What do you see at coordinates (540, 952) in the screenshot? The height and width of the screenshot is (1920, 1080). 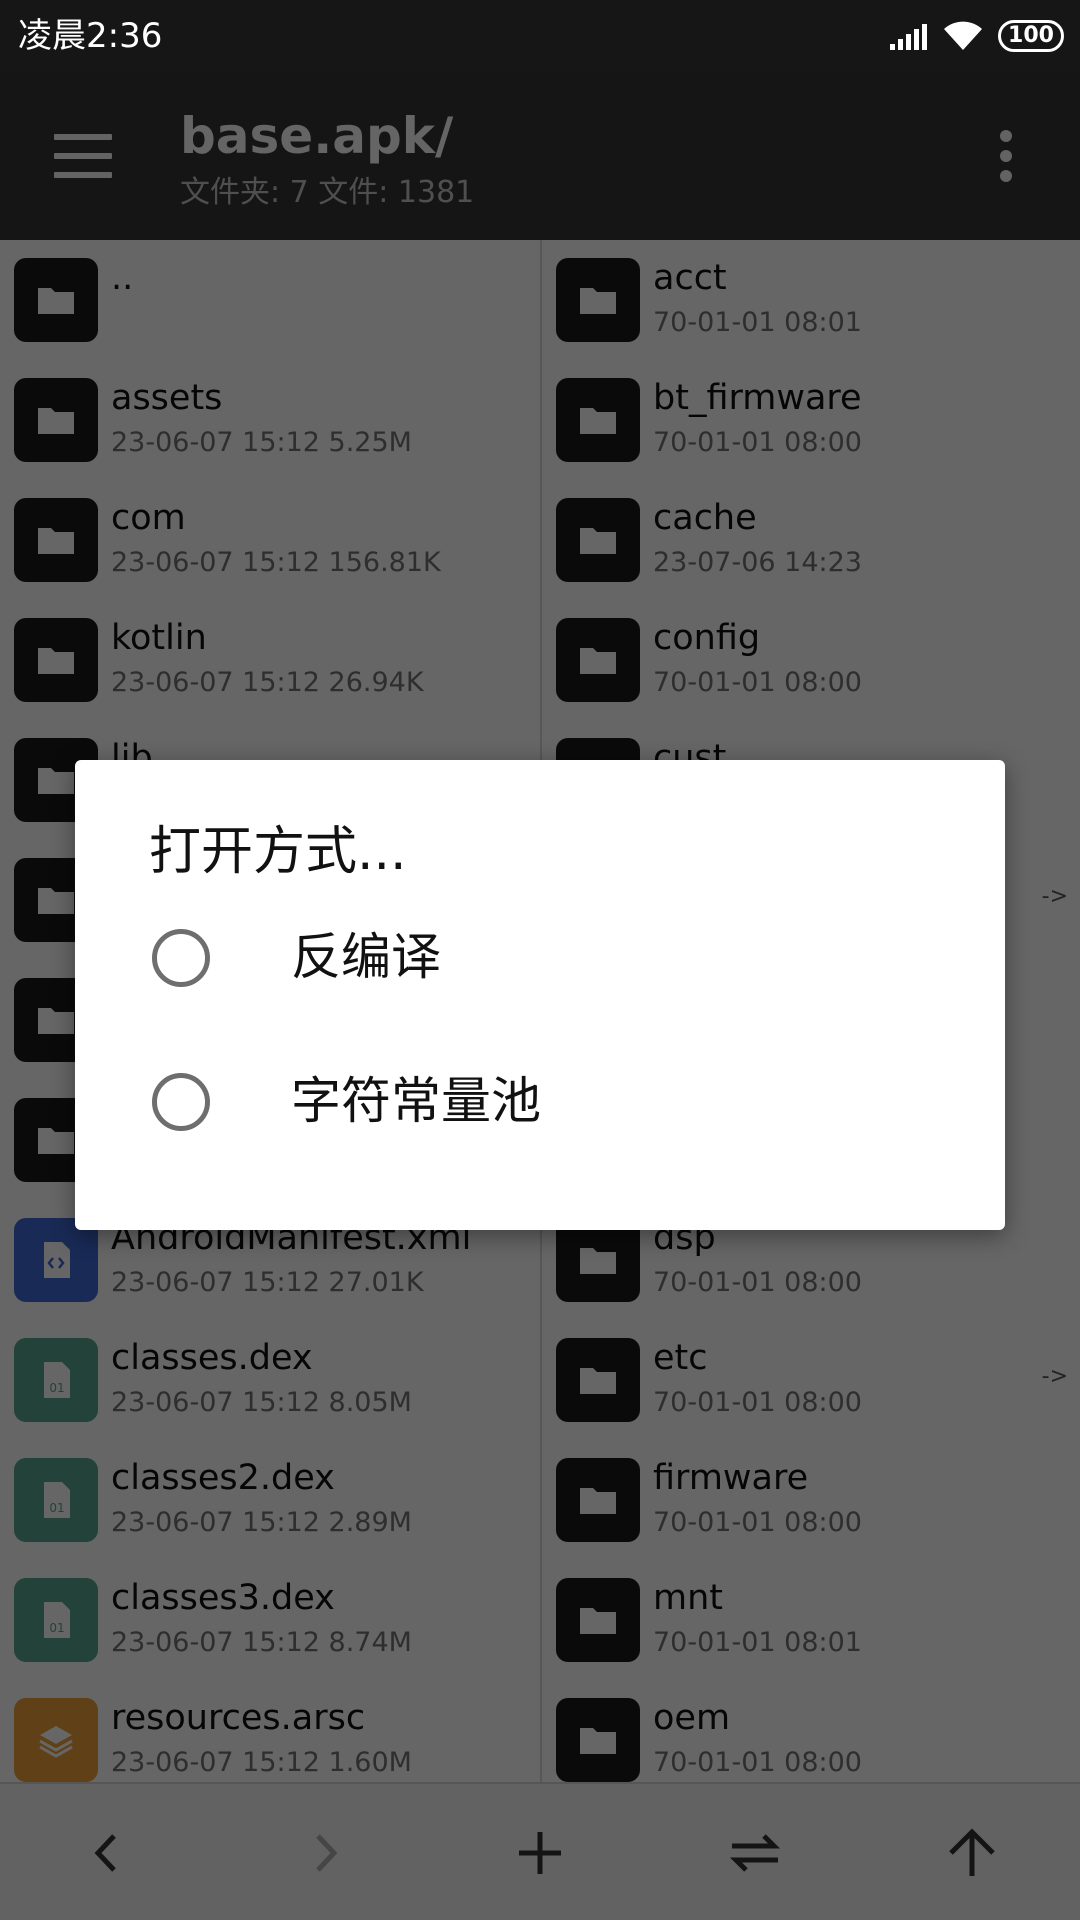 I see `option-decompile: 反编译` at bounding box center [540, 952].